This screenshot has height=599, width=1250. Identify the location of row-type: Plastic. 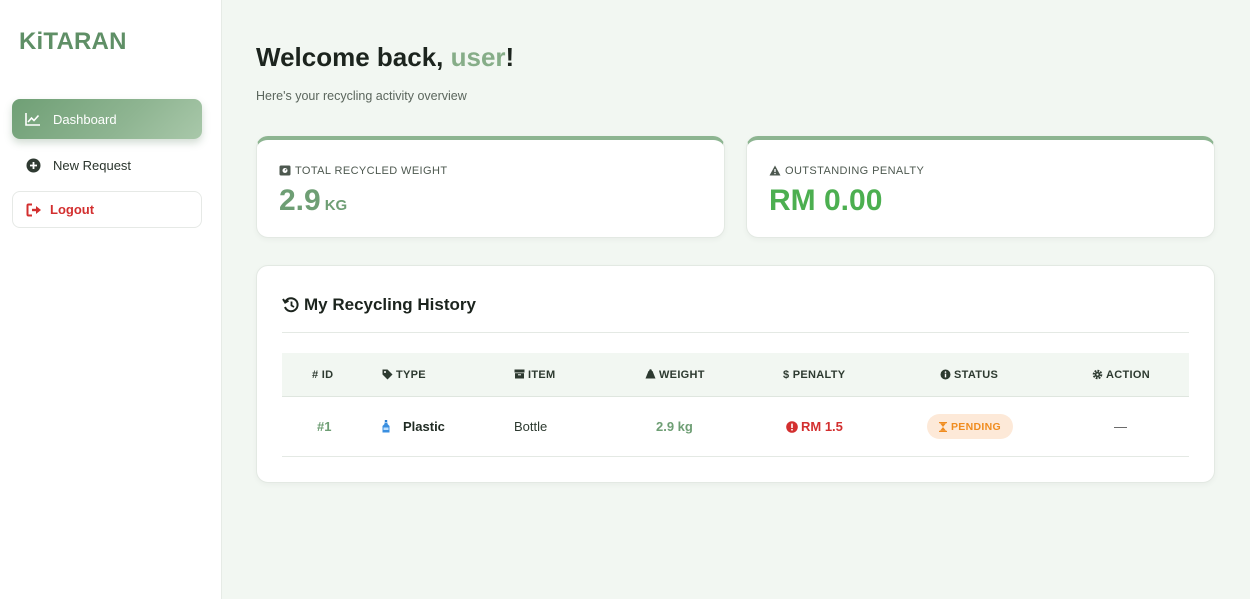
(413, 426).